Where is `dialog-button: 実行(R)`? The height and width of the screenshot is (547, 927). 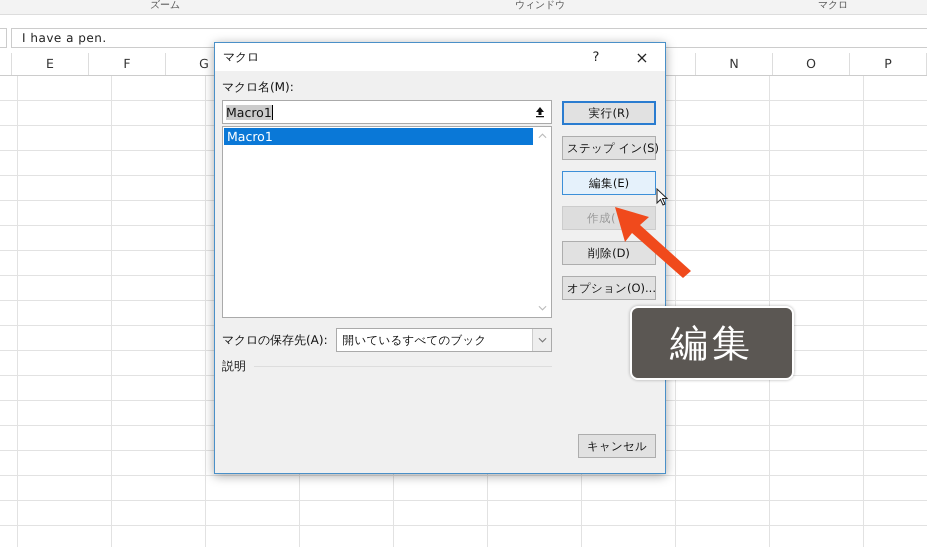 dialog-button: 実行(R) is located at coordinates (609, 113).